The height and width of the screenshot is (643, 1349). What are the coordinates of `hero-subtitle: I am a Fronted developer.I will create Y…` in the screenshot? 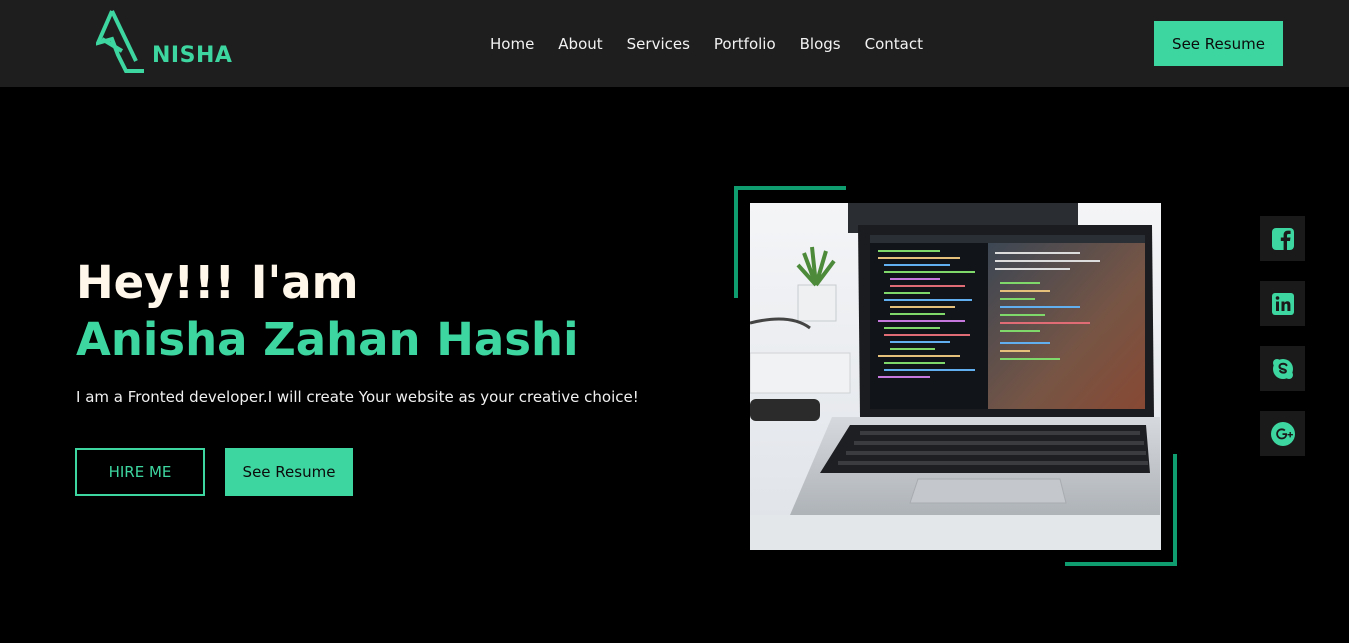 It's located at (357, 397).